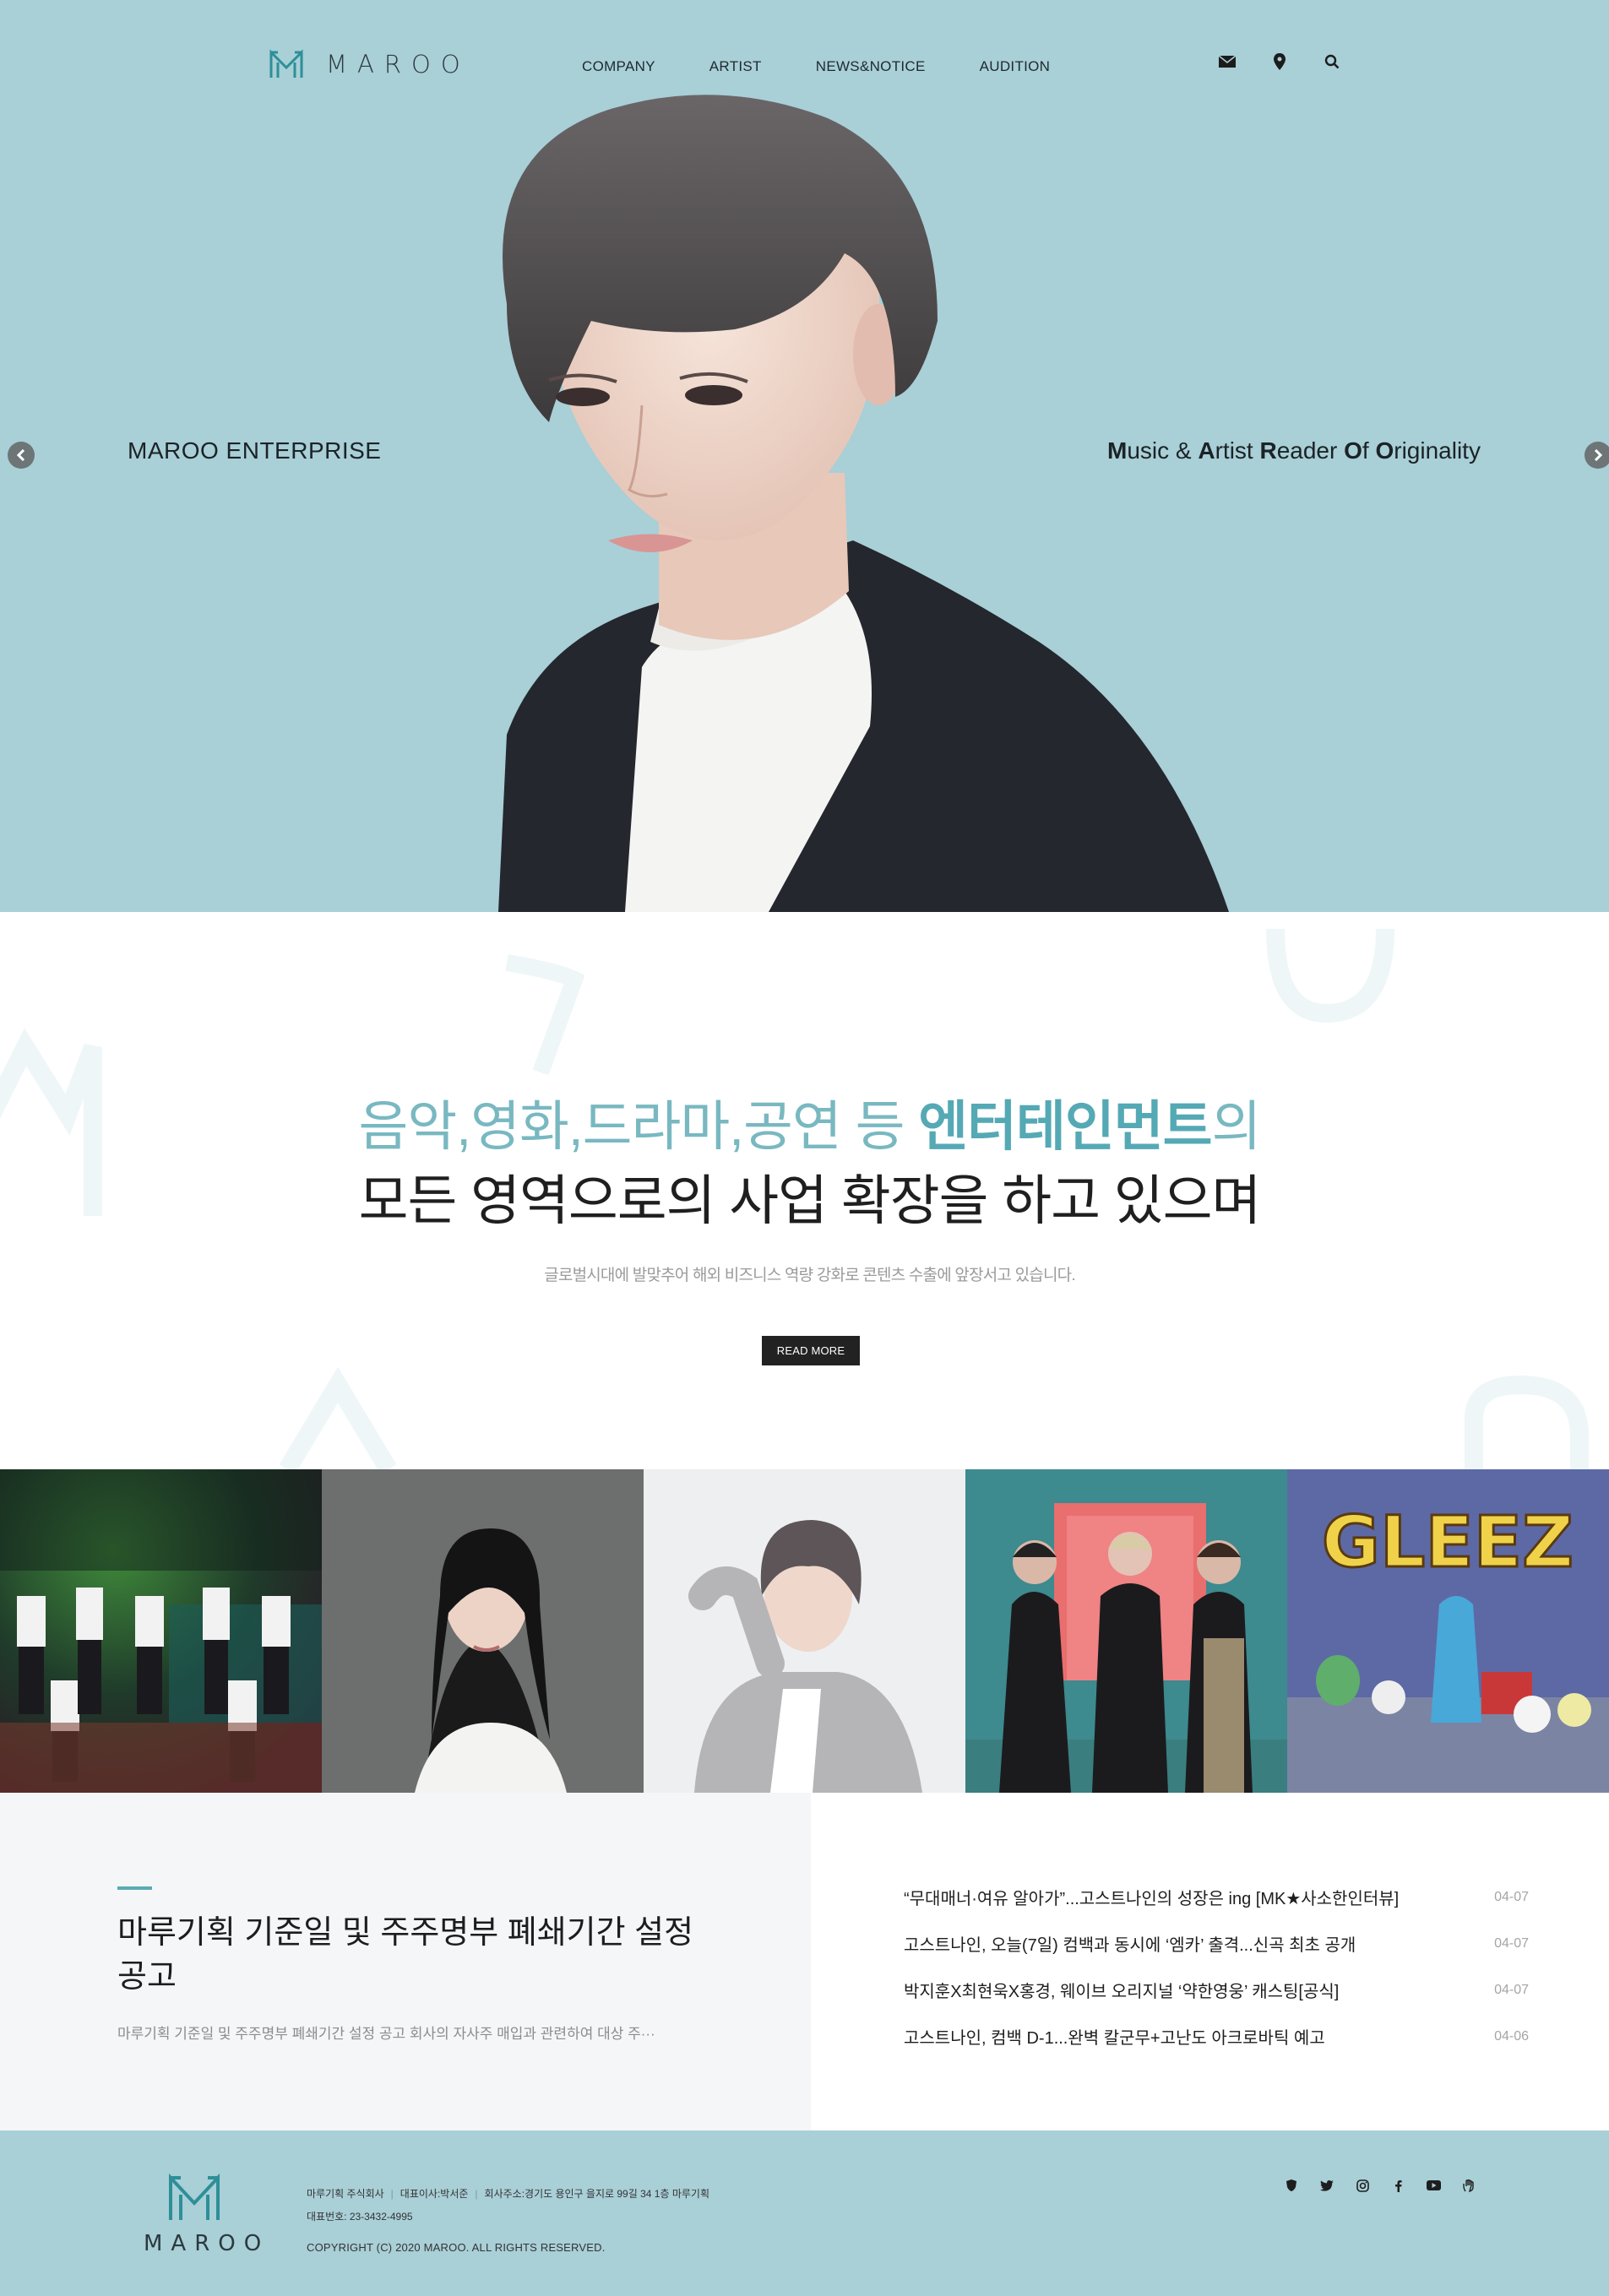  I want to click on company-name: 마루기획 주식회사, so click(345, 2194).